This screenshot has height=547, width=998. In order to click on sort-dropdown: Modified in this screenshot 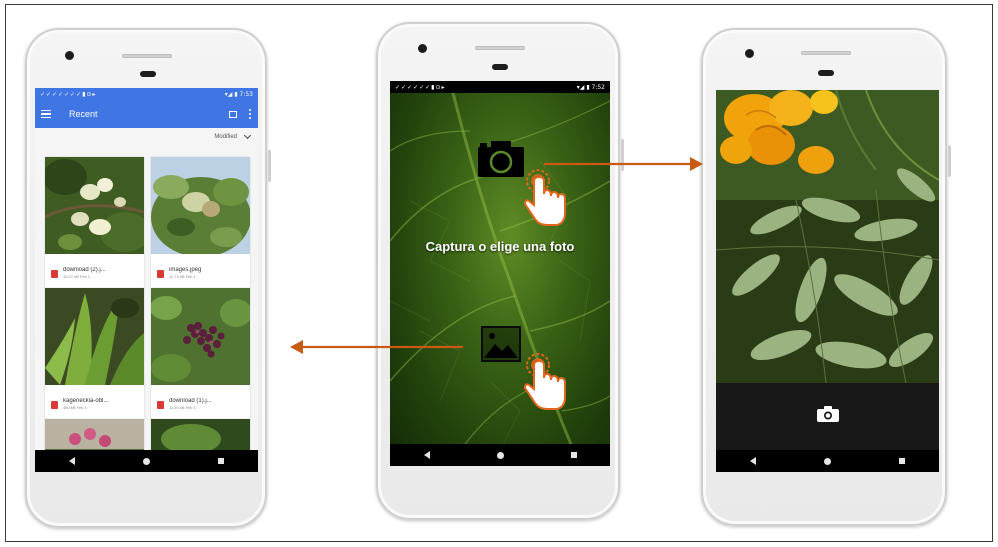, I will do `click(233, 135)`.